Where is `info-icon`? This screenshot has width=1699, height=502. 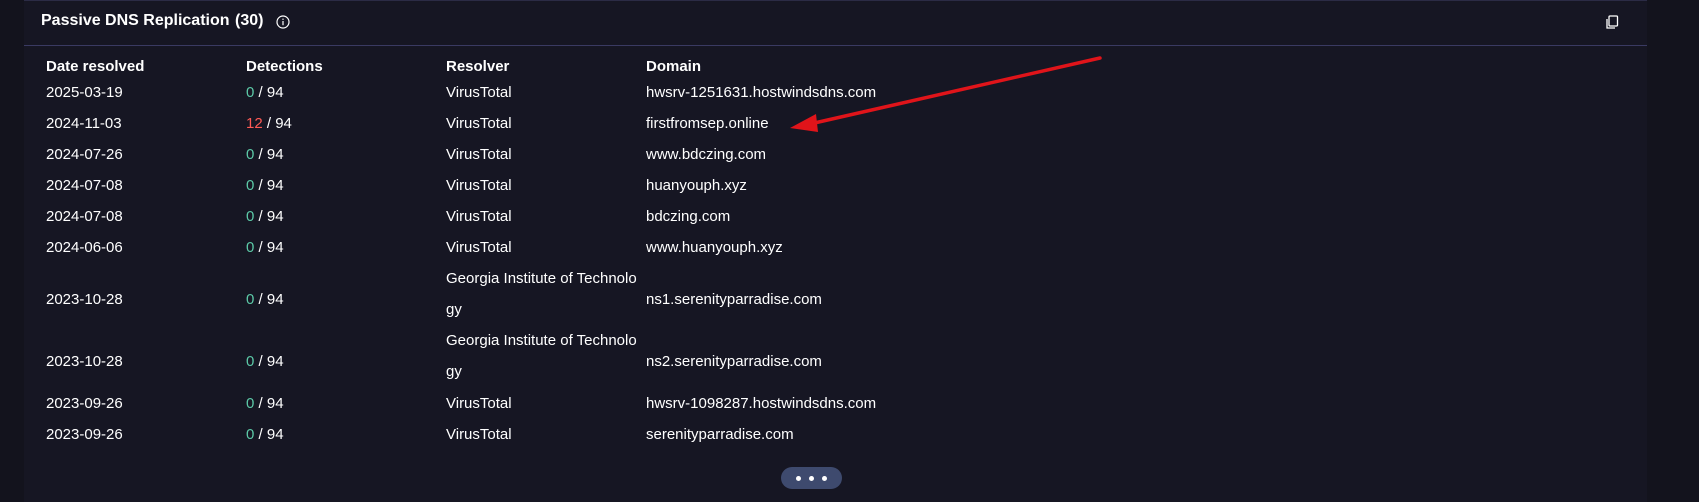 info-icon is located at coordinates (283, 22).